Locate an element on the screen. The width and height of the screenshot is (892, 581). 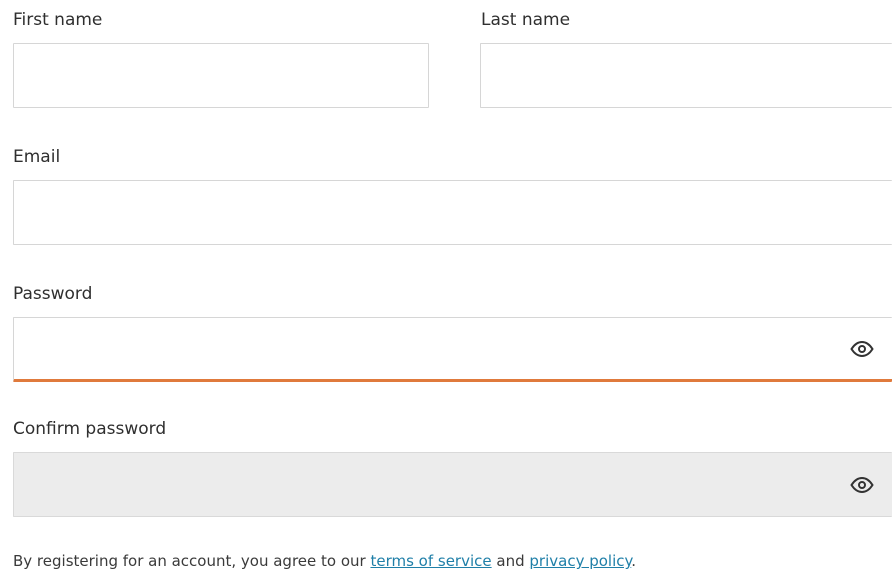
consent-middle: and is located at coordinates (510, 561).